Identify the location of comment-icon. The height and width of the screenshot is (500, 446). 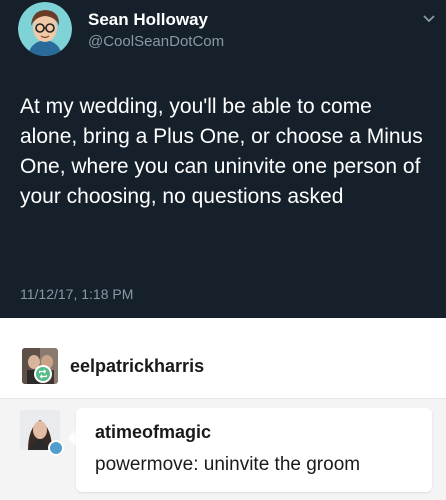
(56, 448).